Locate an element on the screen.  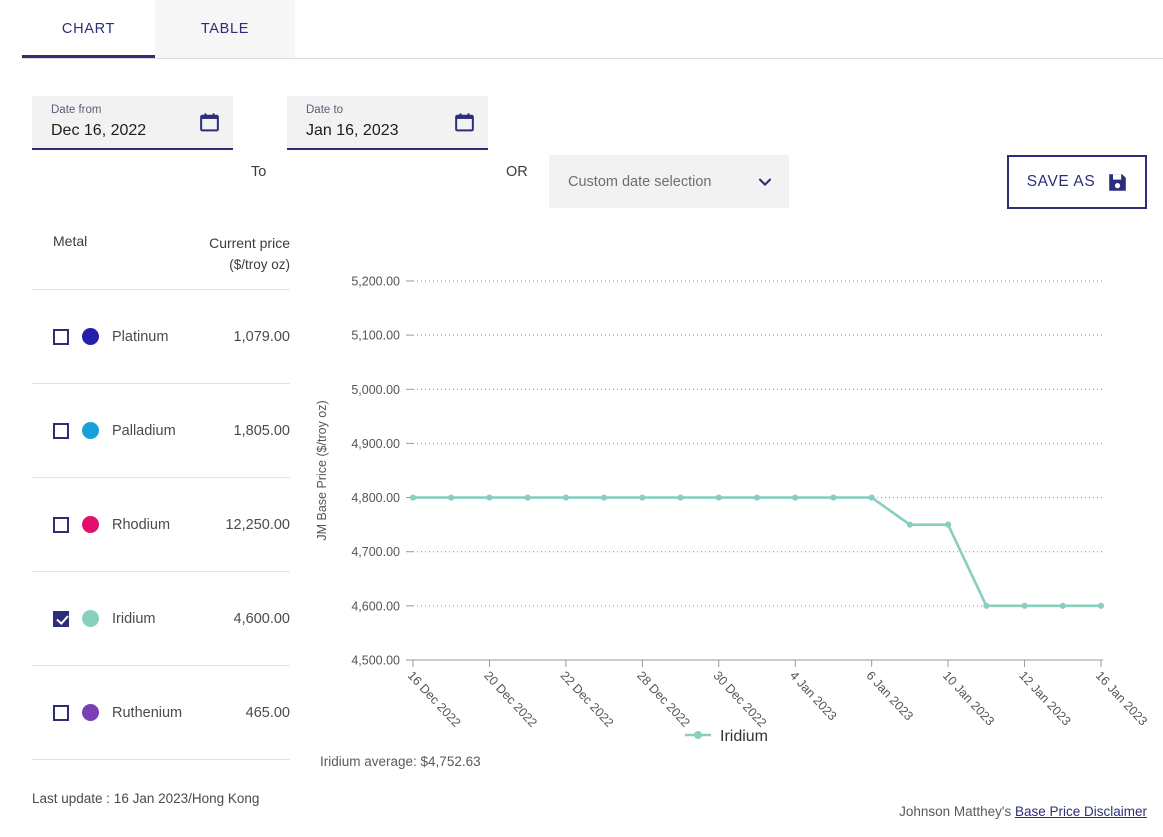
or-separator-label: OR is located at coordinates (517, 172).